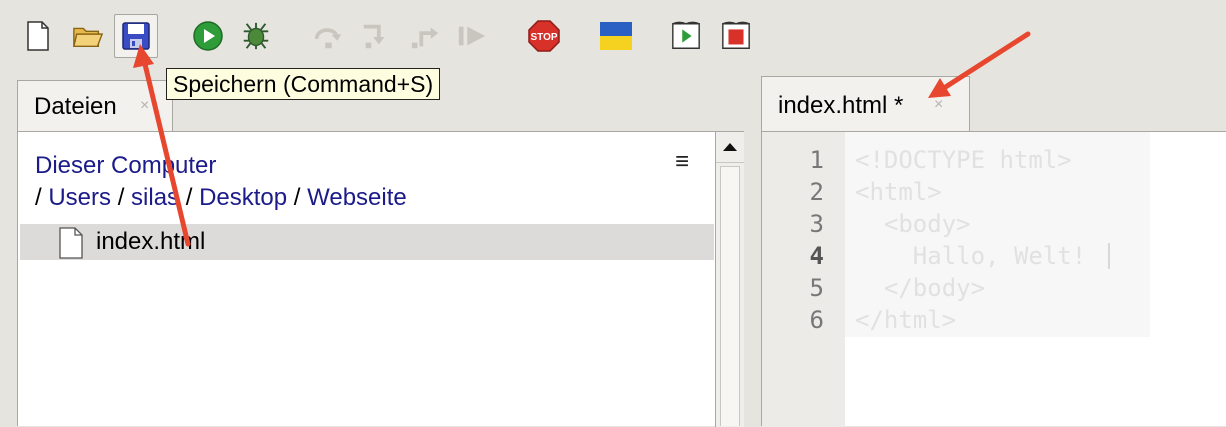  I want to click on step-out-icon, so click(425, 38).